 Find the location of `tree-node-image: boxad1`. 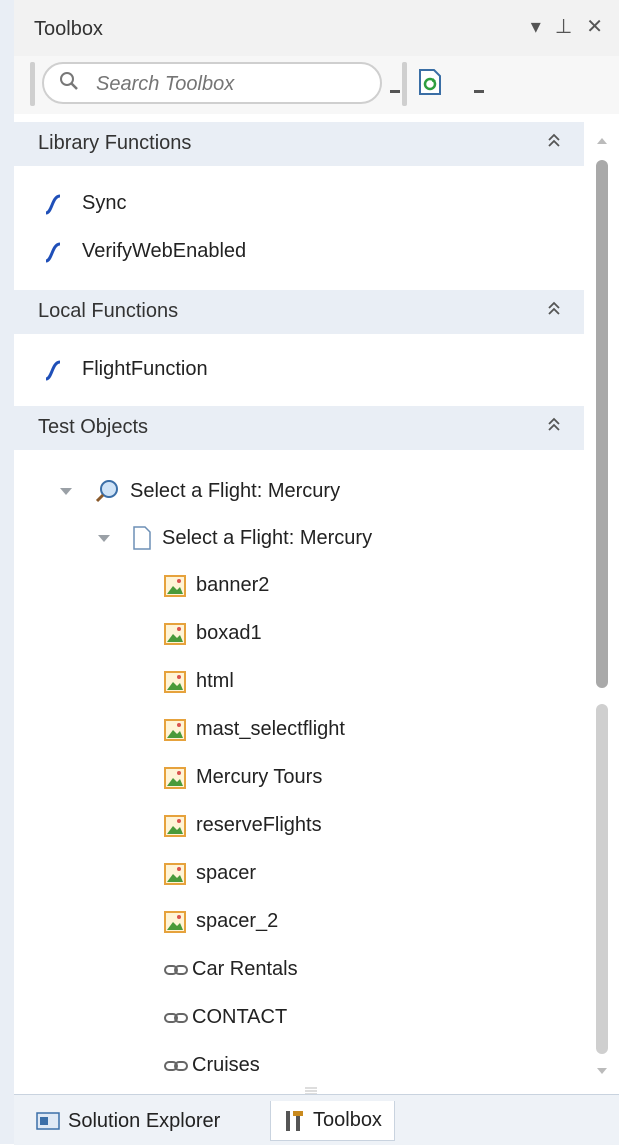

tree-node-image: boxad1 is located at coordinates (213, 633).